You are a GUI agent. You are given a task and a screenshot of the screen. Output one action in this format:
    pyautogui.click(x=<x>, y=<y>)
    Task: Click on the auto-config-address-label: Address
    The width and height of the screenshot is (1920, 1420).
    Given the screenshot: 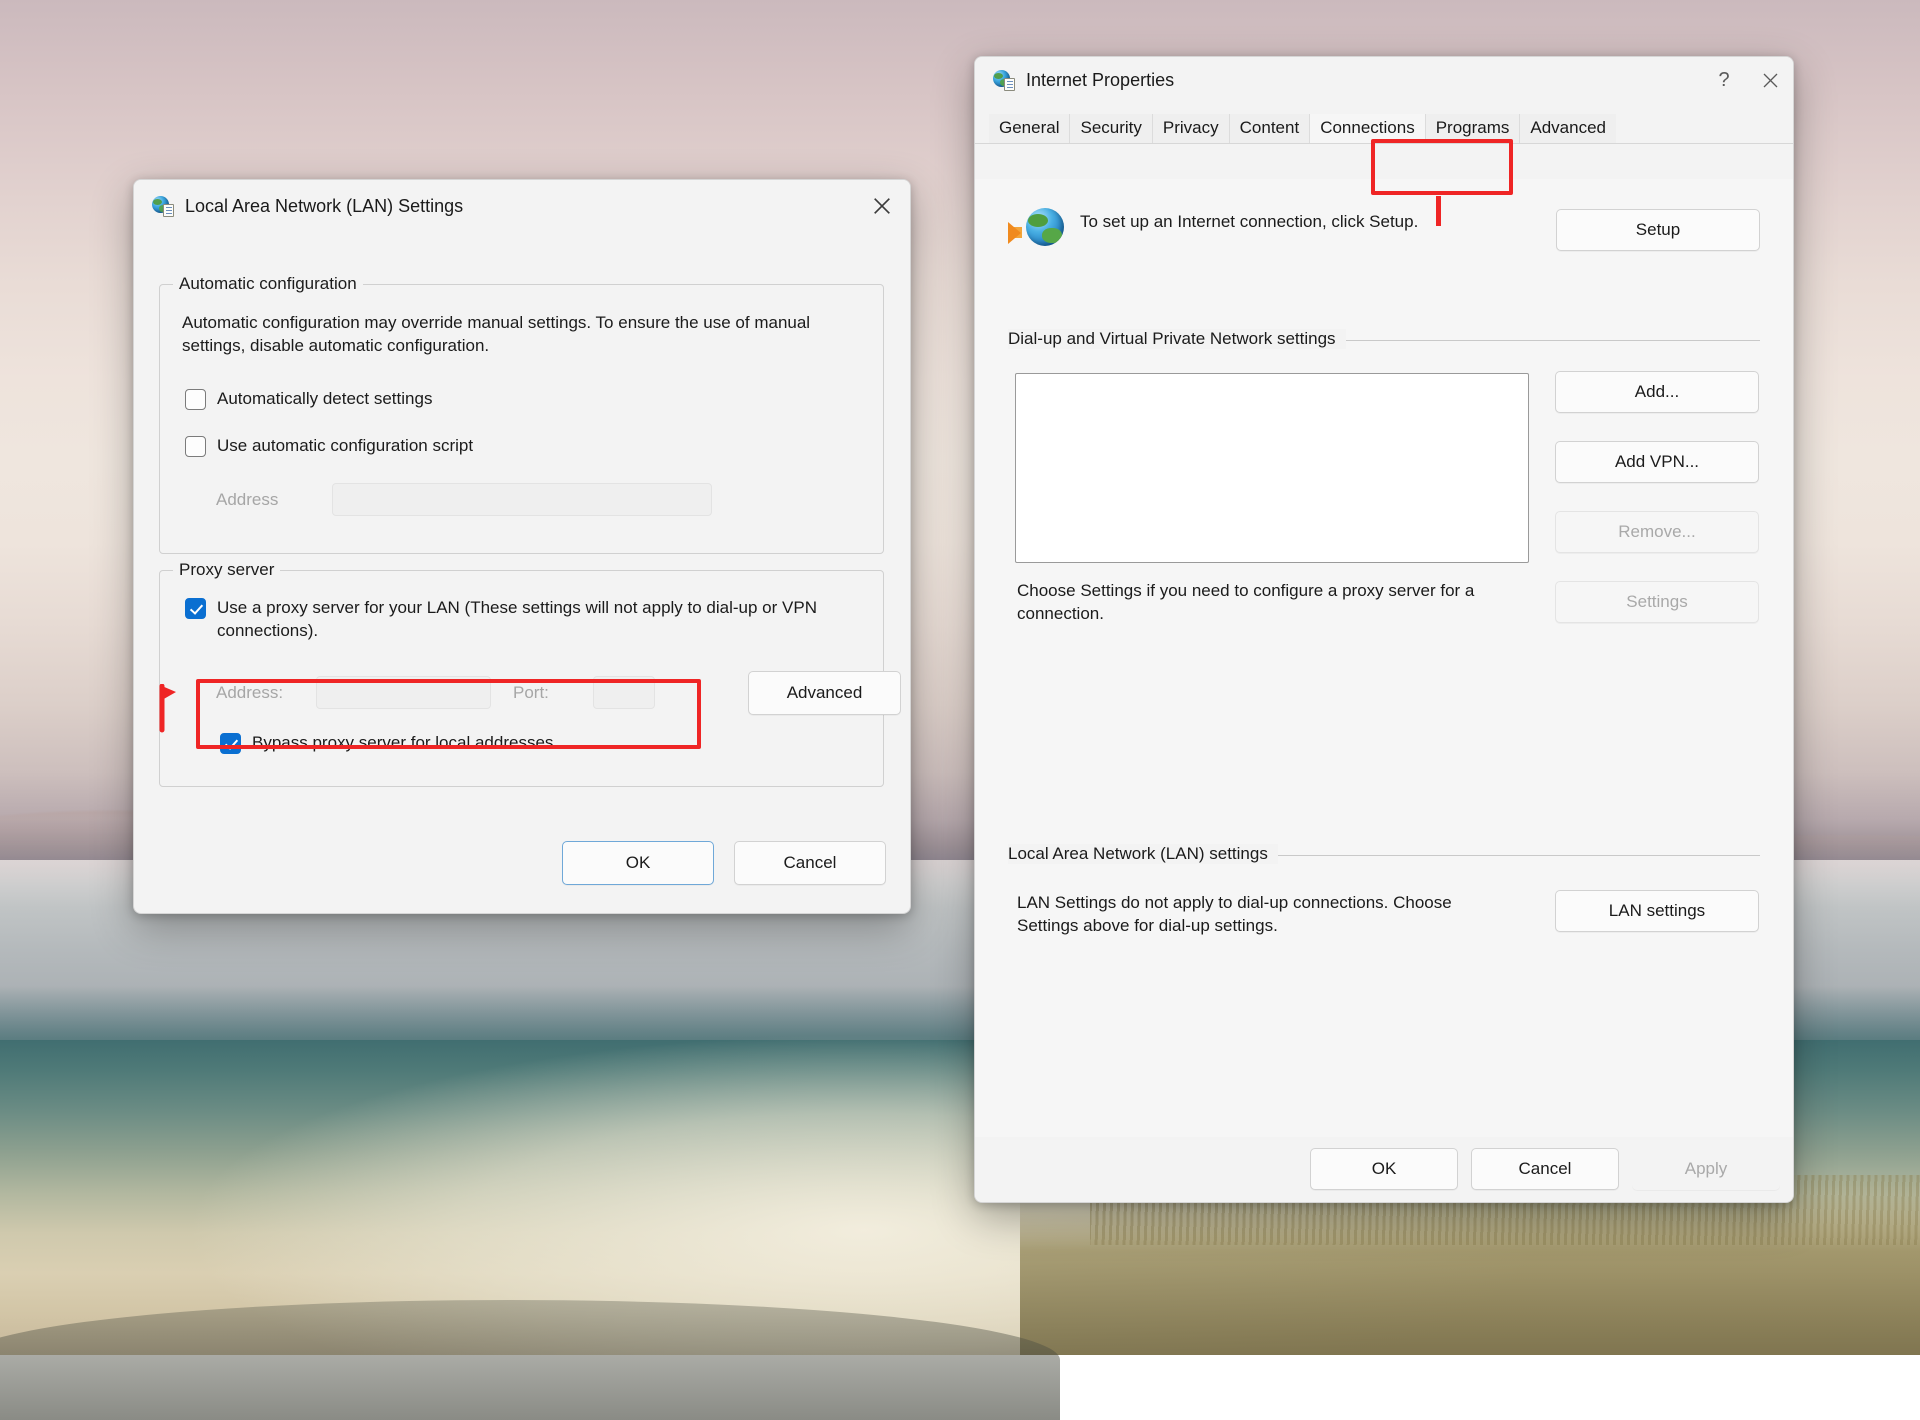 What is the action you would take?
    pyautogui.click(x=247, y=499)
    